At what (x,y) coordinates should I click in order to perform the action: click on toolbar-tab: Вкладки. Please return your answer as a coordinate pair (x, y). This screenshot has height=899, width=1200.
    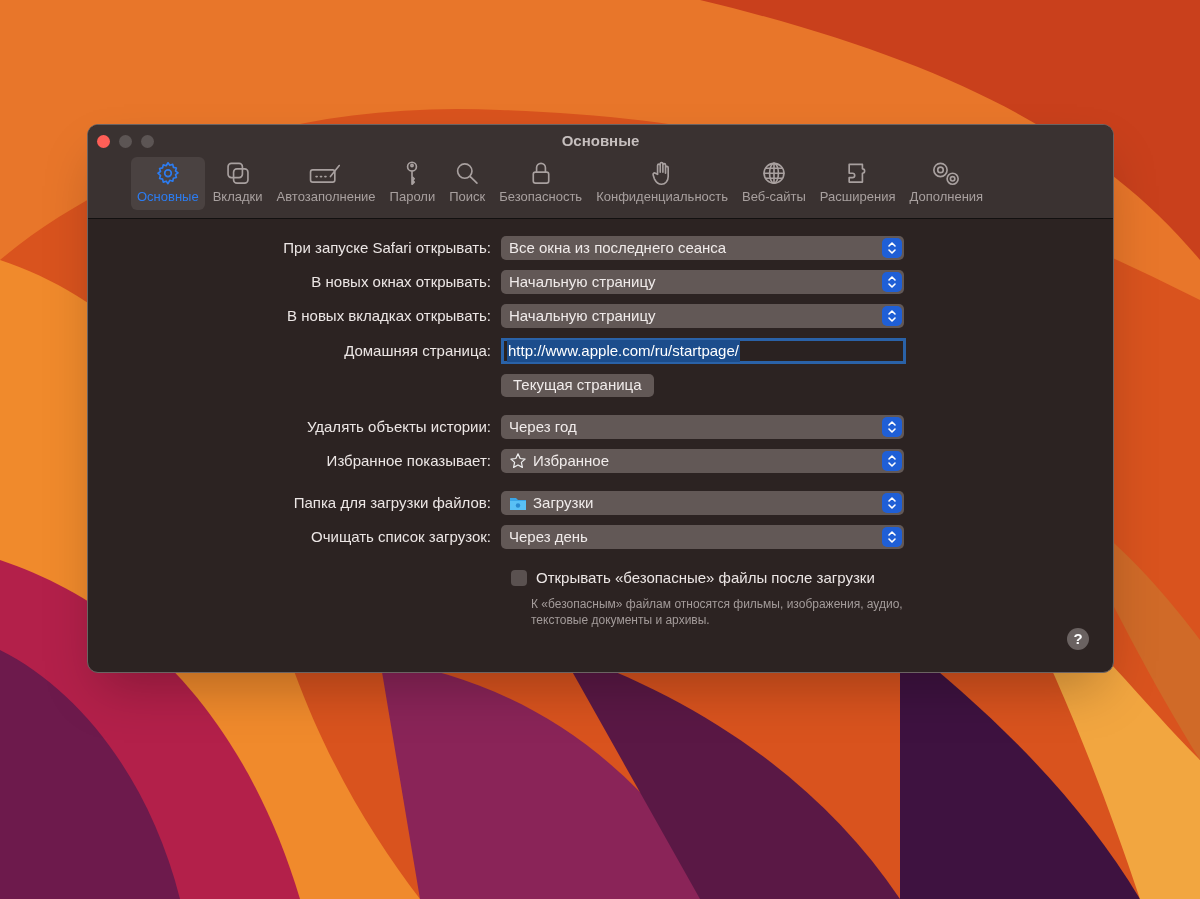
    Looking at the image, I should click on (237, 183).